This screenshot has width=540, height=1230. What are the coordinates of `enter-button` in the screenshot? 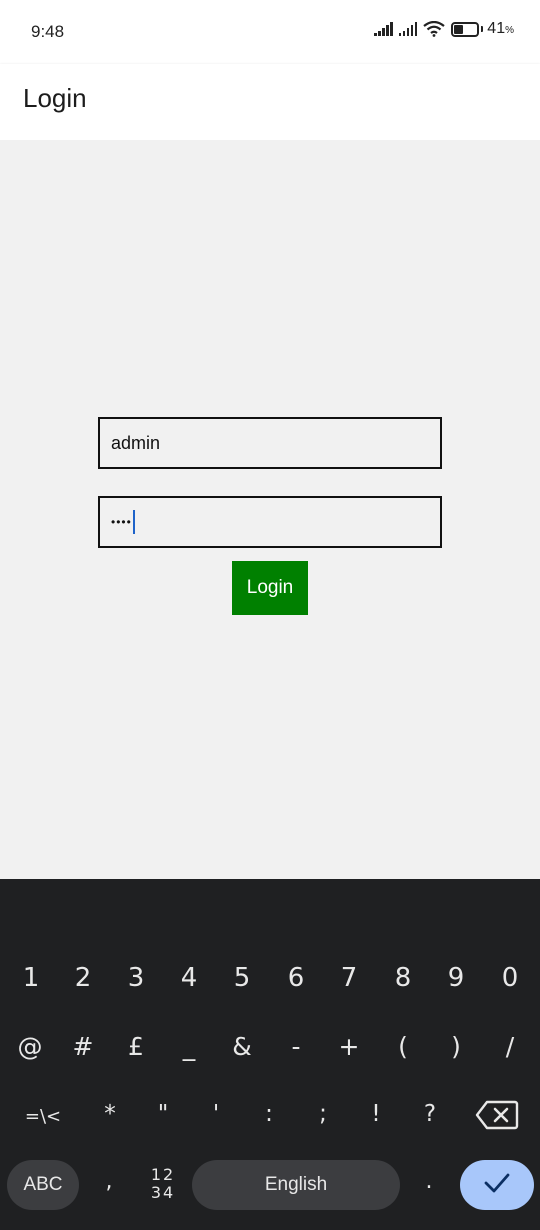 It's located at (497, 1185).